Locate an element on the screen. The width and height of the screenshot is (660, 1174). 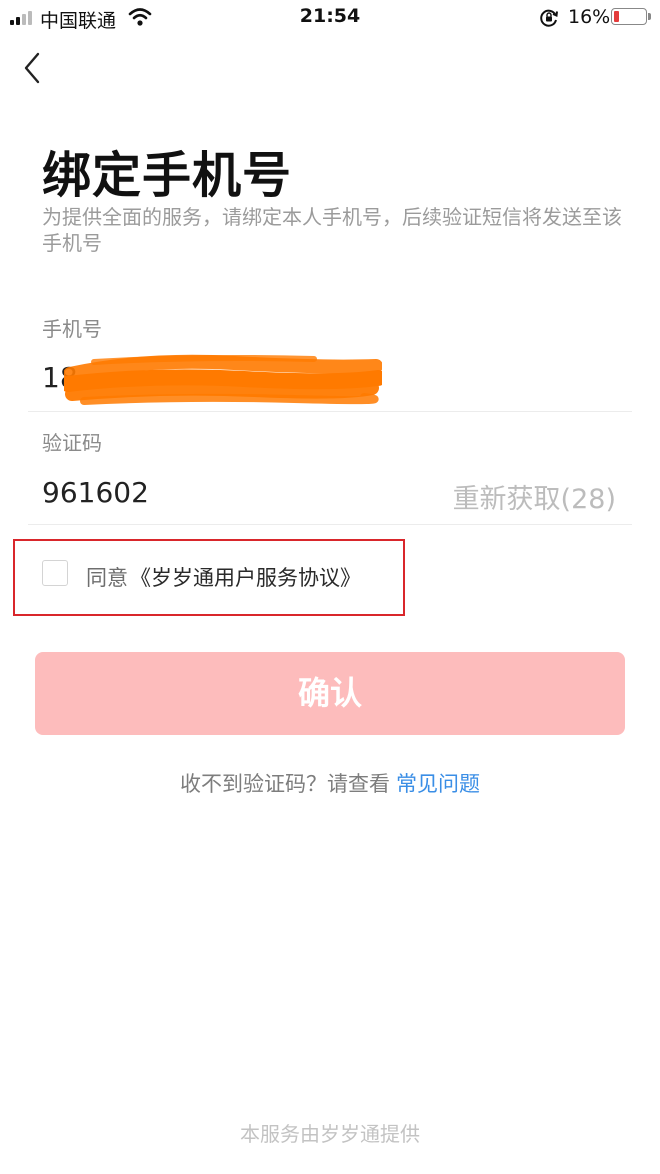
phone-divider is located at coordinates (330, 411).